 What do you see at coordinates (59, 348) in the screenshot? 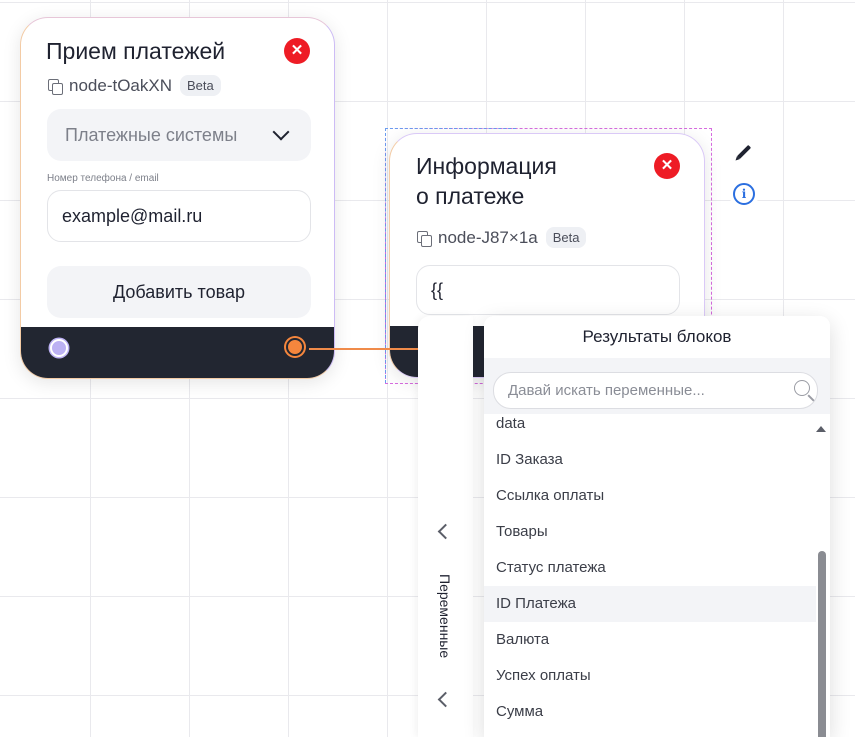
I see `input-port` at bounding box center [59, 348].